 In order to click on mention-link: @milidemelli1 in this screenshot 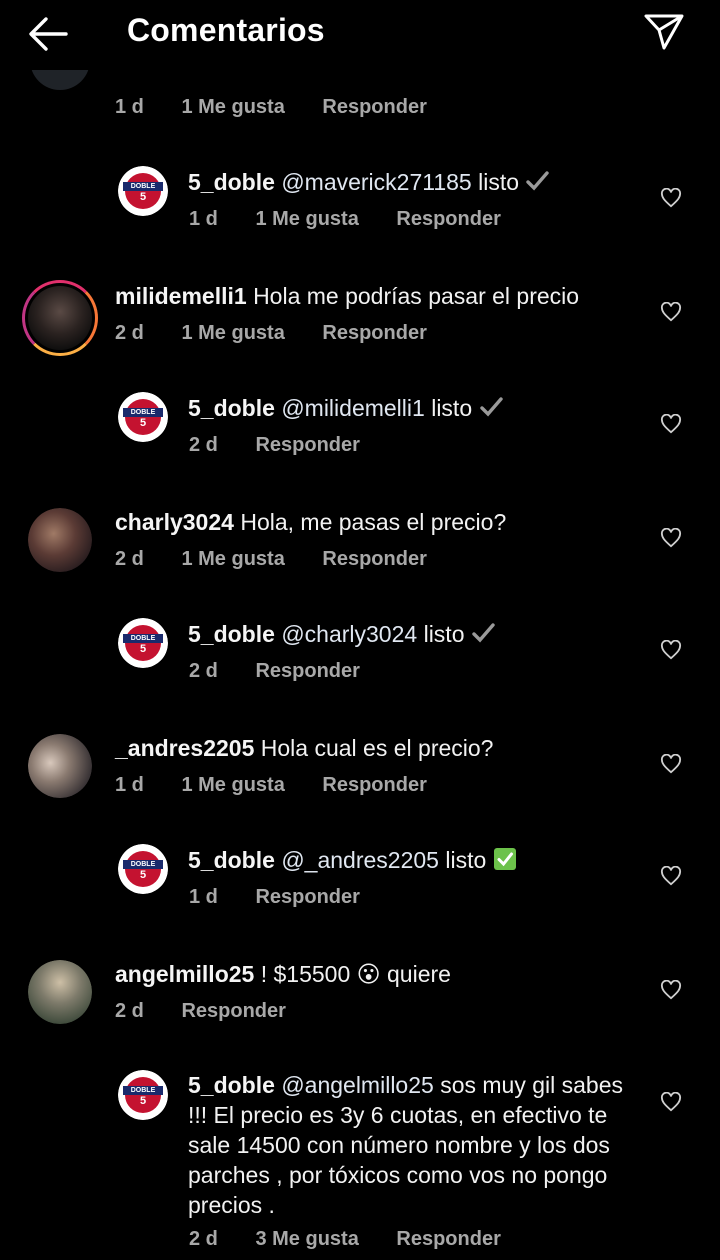, I will do `click(353, 408)`.